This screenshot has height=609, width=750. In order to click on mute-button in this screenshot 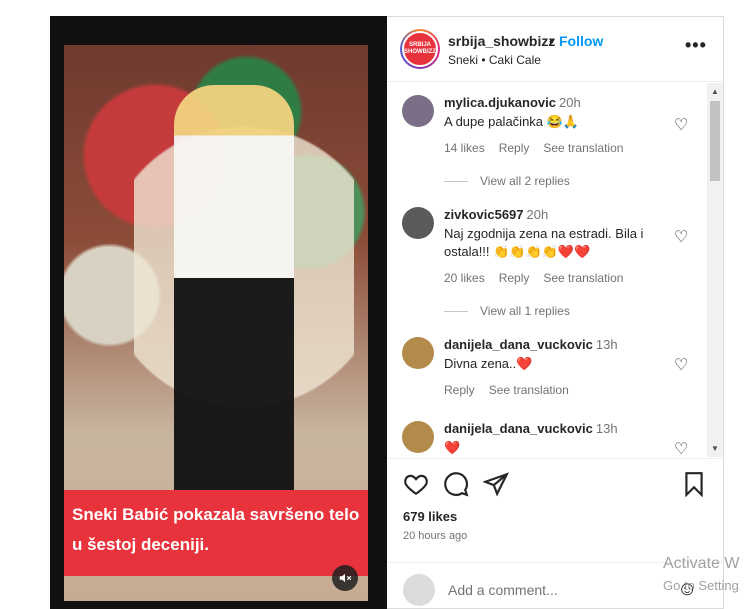, I will do `click(345, 578)`.